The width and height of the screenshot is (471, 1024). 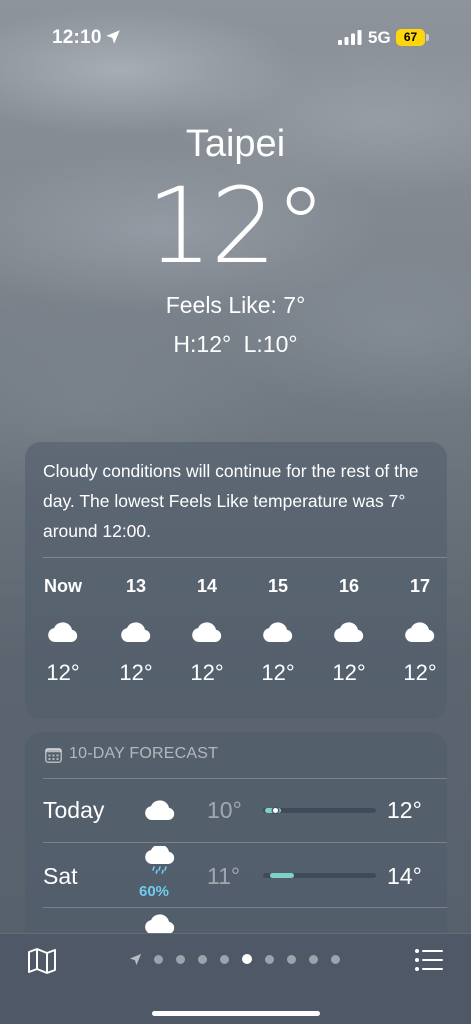 I want to click on high-low: H:12° L:10°, so click(x=235, y=343).